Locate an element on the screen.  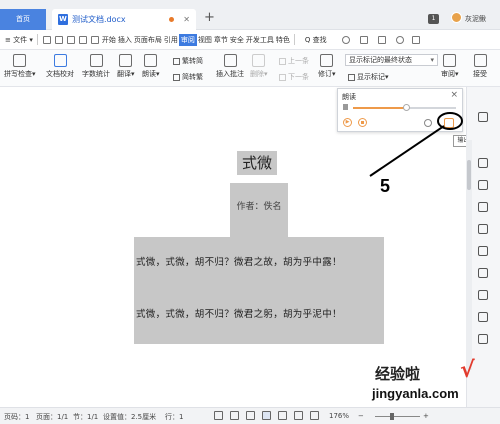
status-page-number: 页码：1 is located at coordinates (17, 417).